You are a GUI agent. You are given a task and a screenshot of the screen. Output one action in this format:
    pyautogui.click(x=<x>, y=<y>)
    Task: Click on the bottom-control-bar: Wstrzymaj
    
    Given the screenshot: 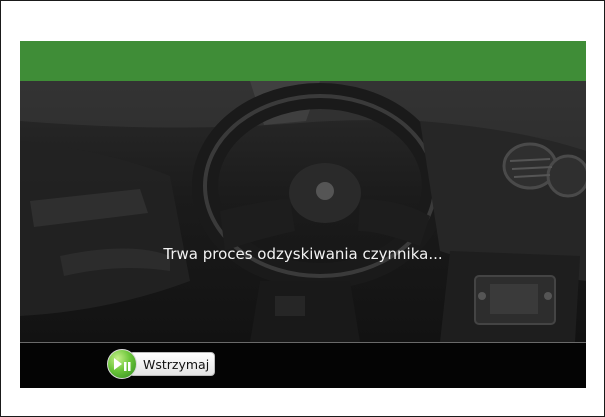 What is the action you would take?
    pyautogui.click(x=303, y=365)
    